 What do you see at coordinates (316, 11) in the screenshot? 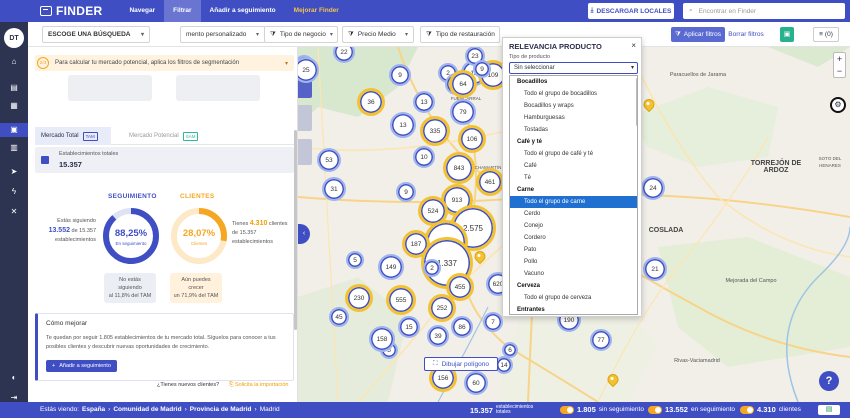
I see `nav-improve-finder: Mejorar Finder` at bounding box center [316, 11].